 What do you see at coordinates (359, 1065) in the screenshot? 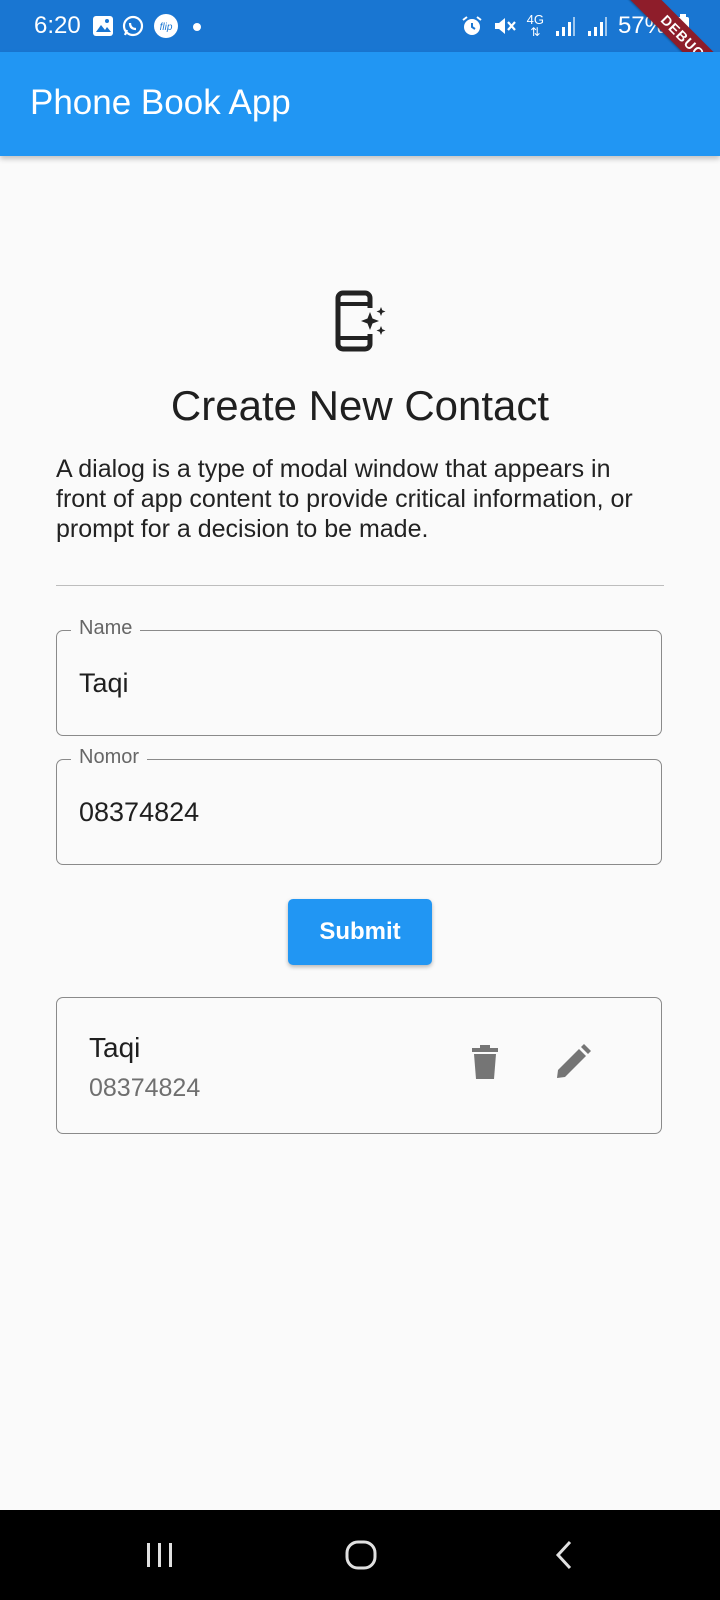
I see `contact-list-item: Taqi 08374824` at bounding box center [359, 1065].